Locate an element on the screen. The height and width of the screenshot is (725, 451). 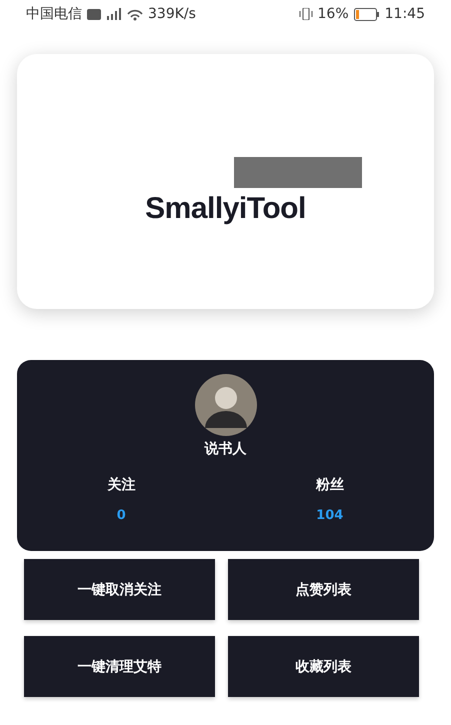
wifi-icon is located at coordinates (135, 14).